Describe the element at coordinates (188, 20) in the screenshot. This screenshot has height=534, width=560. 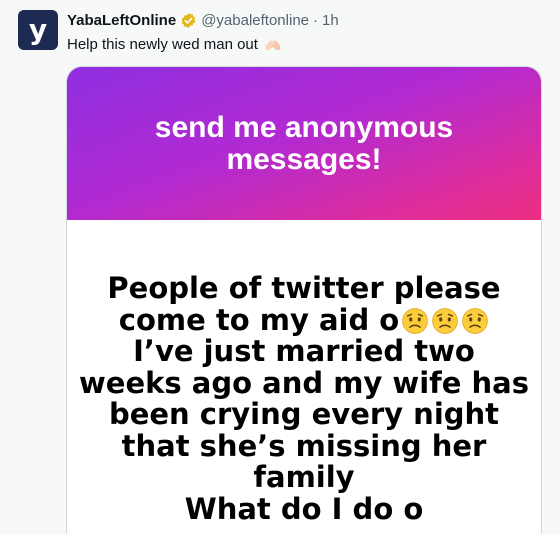
I see `verified-badge-icon` at that location.